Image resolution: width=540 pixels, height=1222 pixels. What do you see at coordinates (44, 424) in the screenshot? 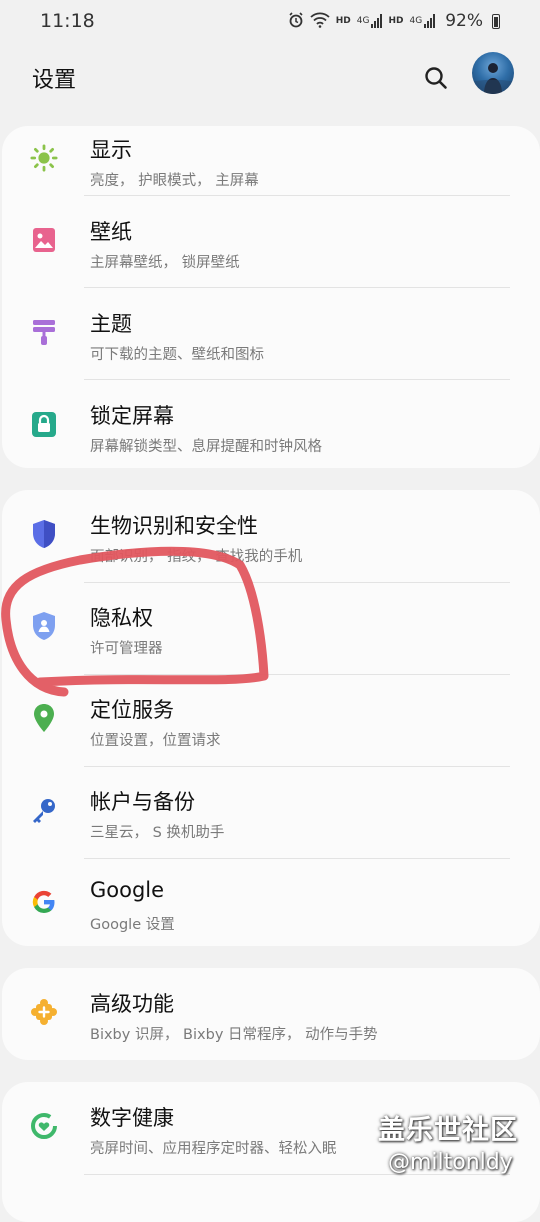
I see `lock-icon` at bounding box center [44, 424].